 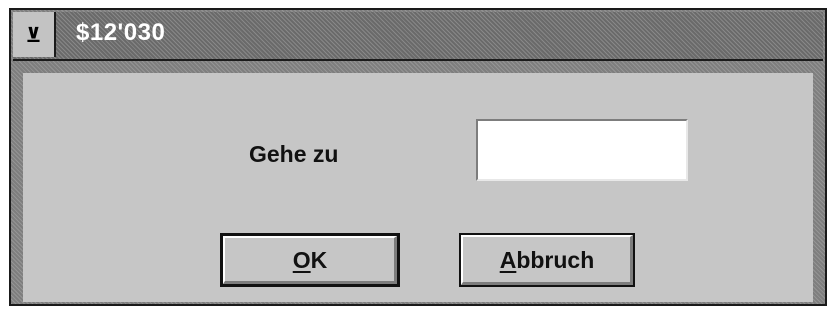 I want to click on window-title: $12'030, so click(x=121, y=32).